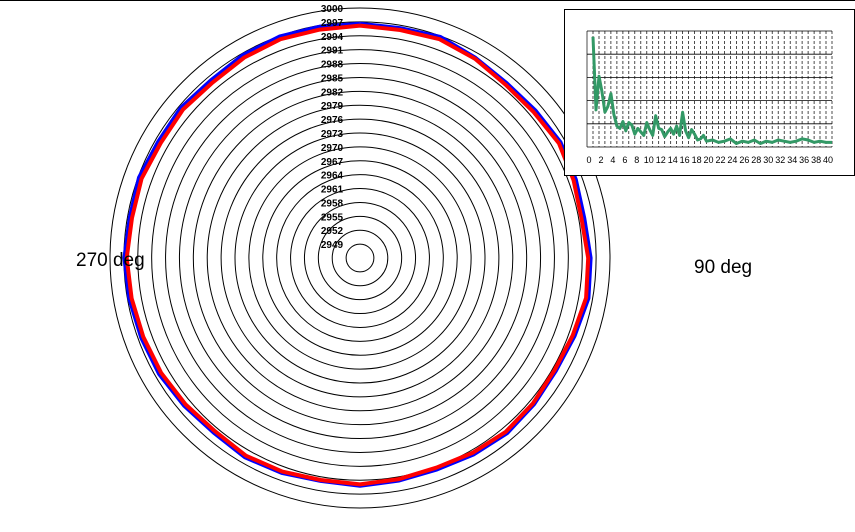 Image resolution: width=855 pixels, height=532 pixels. Describe the element at coordinates (332, 162) in the screenshot. I see `radial-tick-label: 2967` at that location.